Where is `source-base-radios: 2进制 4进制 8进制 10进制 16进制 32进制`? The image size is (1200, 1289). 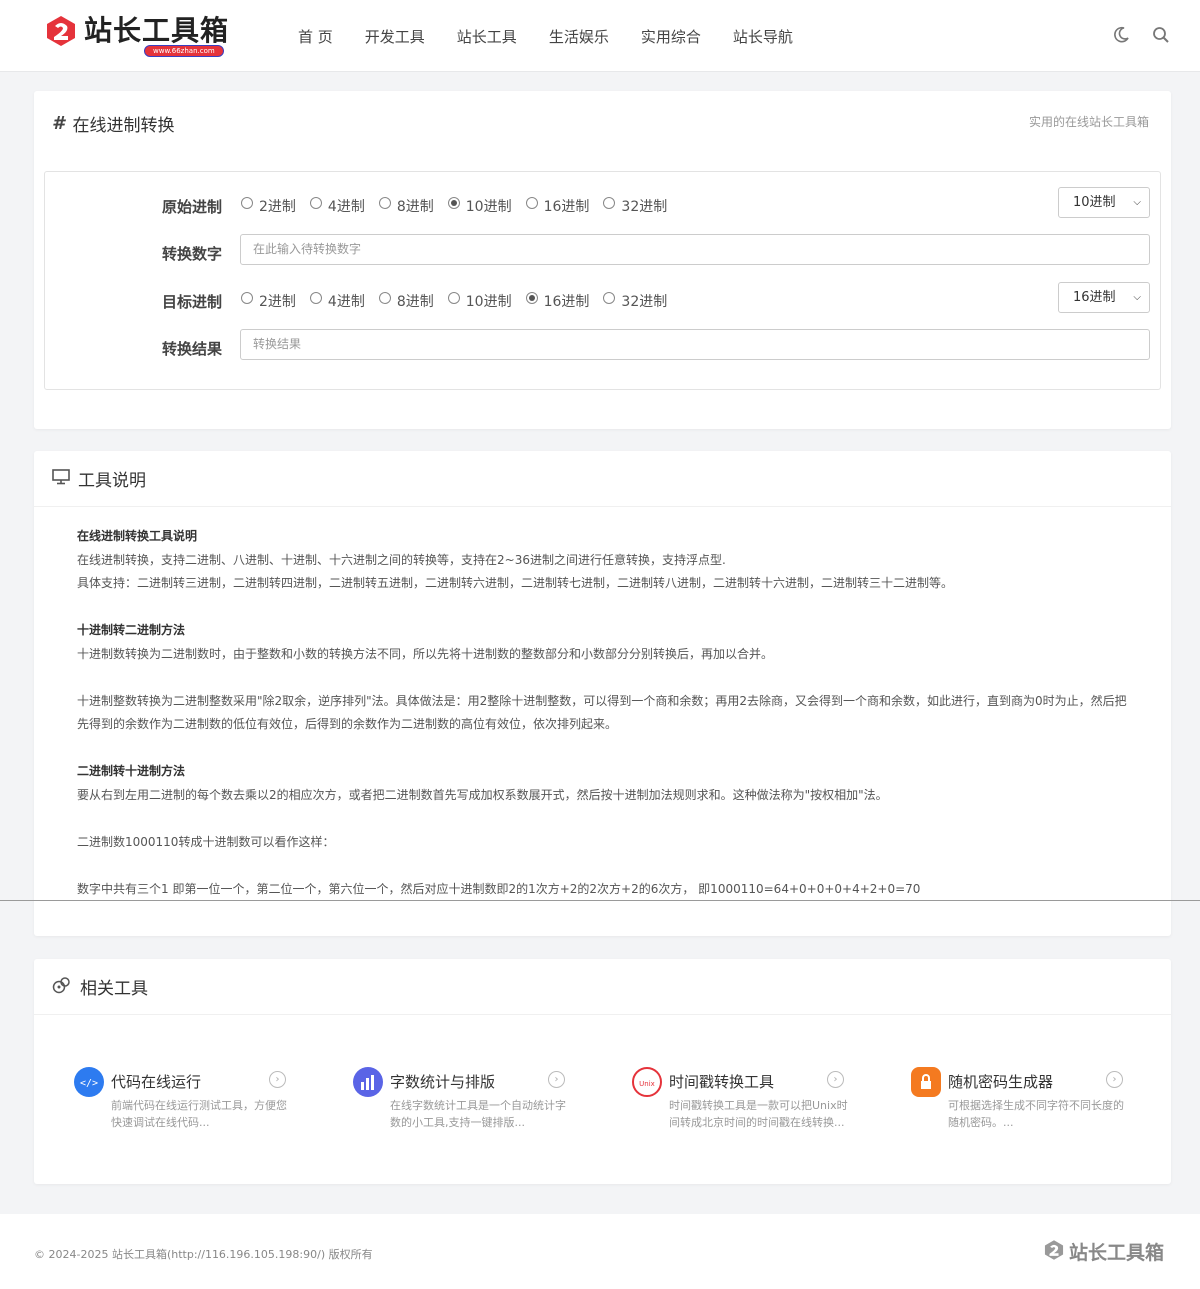 source-base-radios: 2进制 4进制 8进制 10进制 16进制 32进制 is located at coordinates (461, 206).